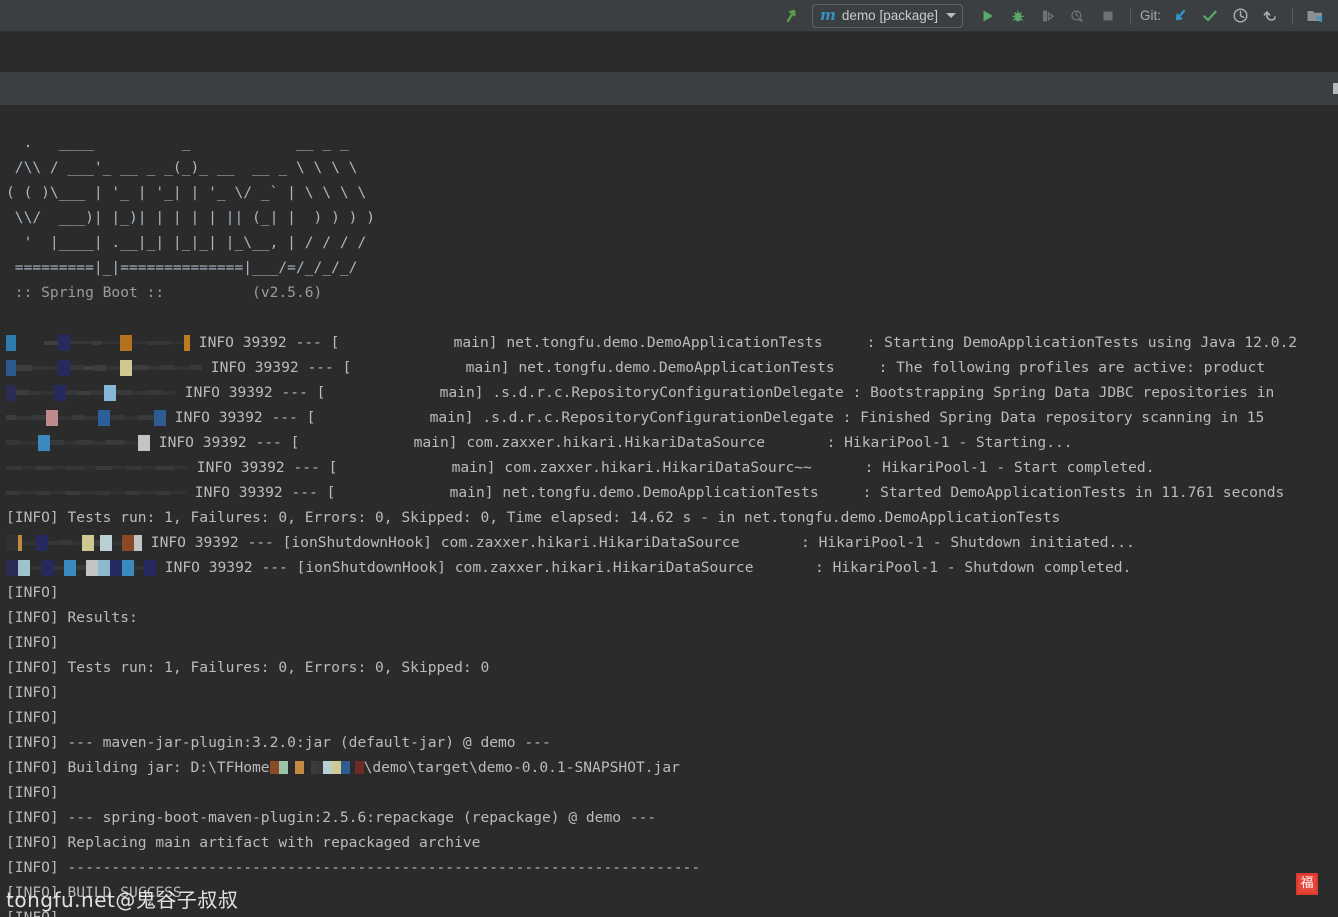  Describe the element at coordinates (669, 16) in the screenshot. I see `main-toolbar: m demo [package] Git:` at that location.